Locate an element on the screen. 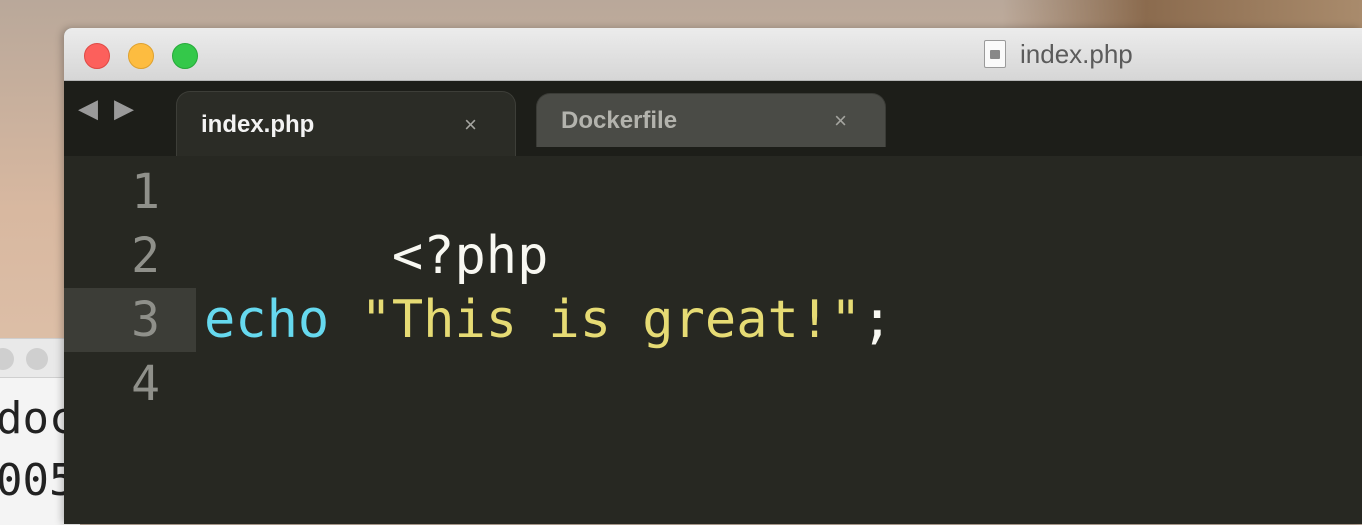 This screenshot has width=1362, height=525. tab-index-php: index.php × is located at coordinates (346, 124).